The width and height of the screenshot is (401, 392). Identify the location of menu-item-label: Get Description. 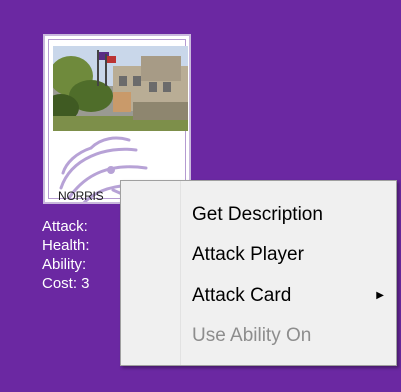
(257, 214).